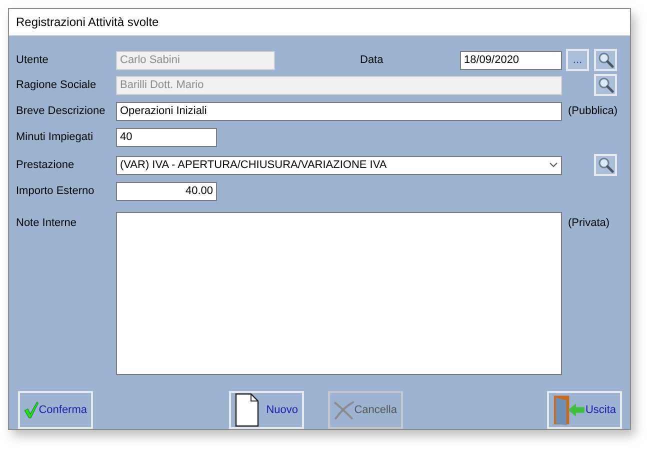 The height and width of the screenshot is (450, 647). Describe the element at coordinates (46, 165) in the screenshot. I see `field-label: Prestazione` at that location.